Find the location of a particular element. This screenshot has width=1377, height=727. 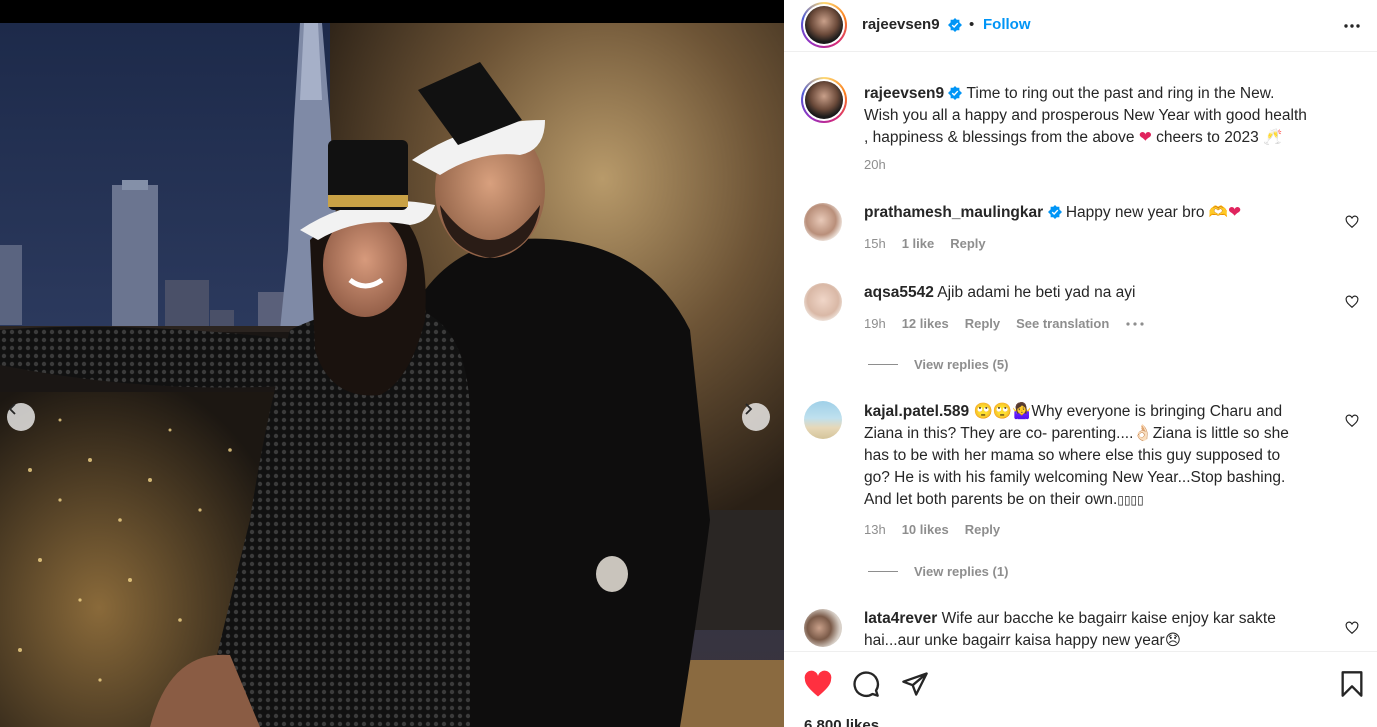

eyeroll-emoji-icon: 🙄🙄 is located at coordinates (993, 411).